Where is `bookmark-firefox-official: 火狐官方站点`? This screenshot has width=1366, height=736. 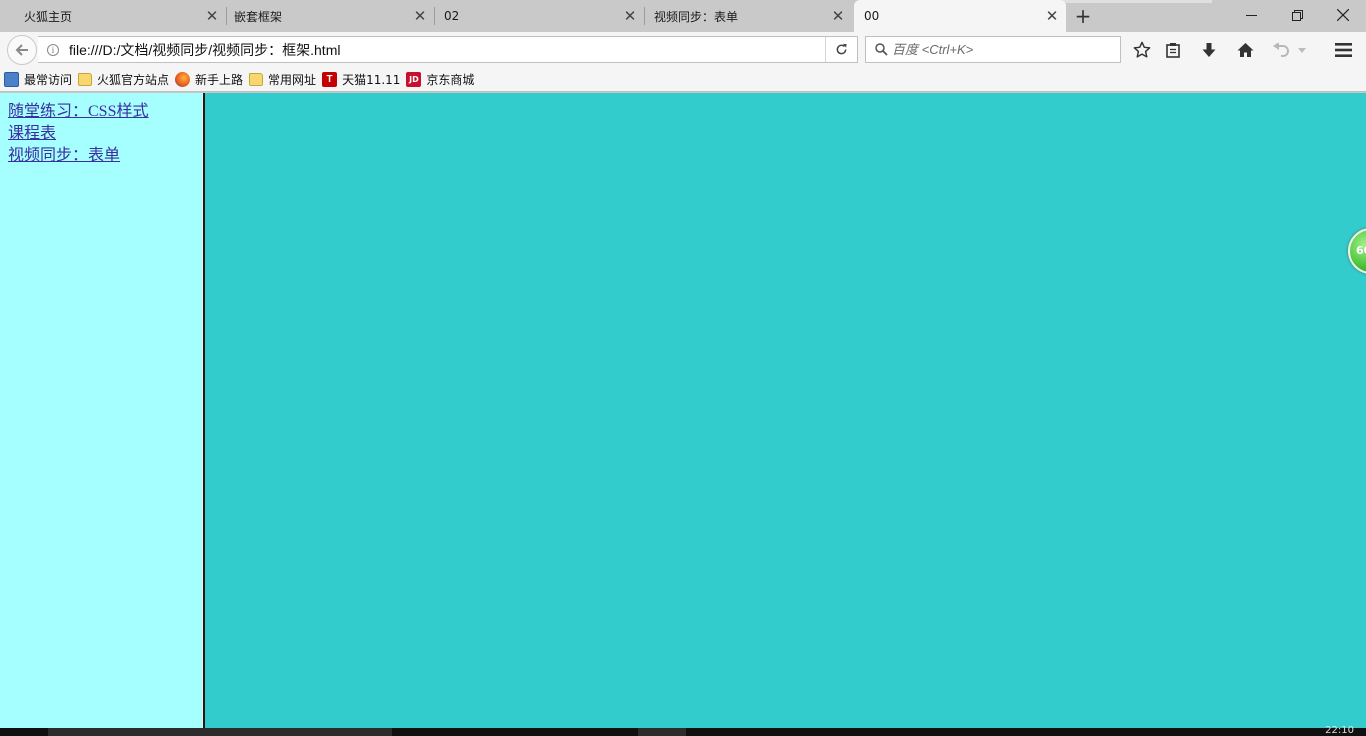
bookmark-firefox-official: 火狐官方站点 is located at coordinates (123, 79).